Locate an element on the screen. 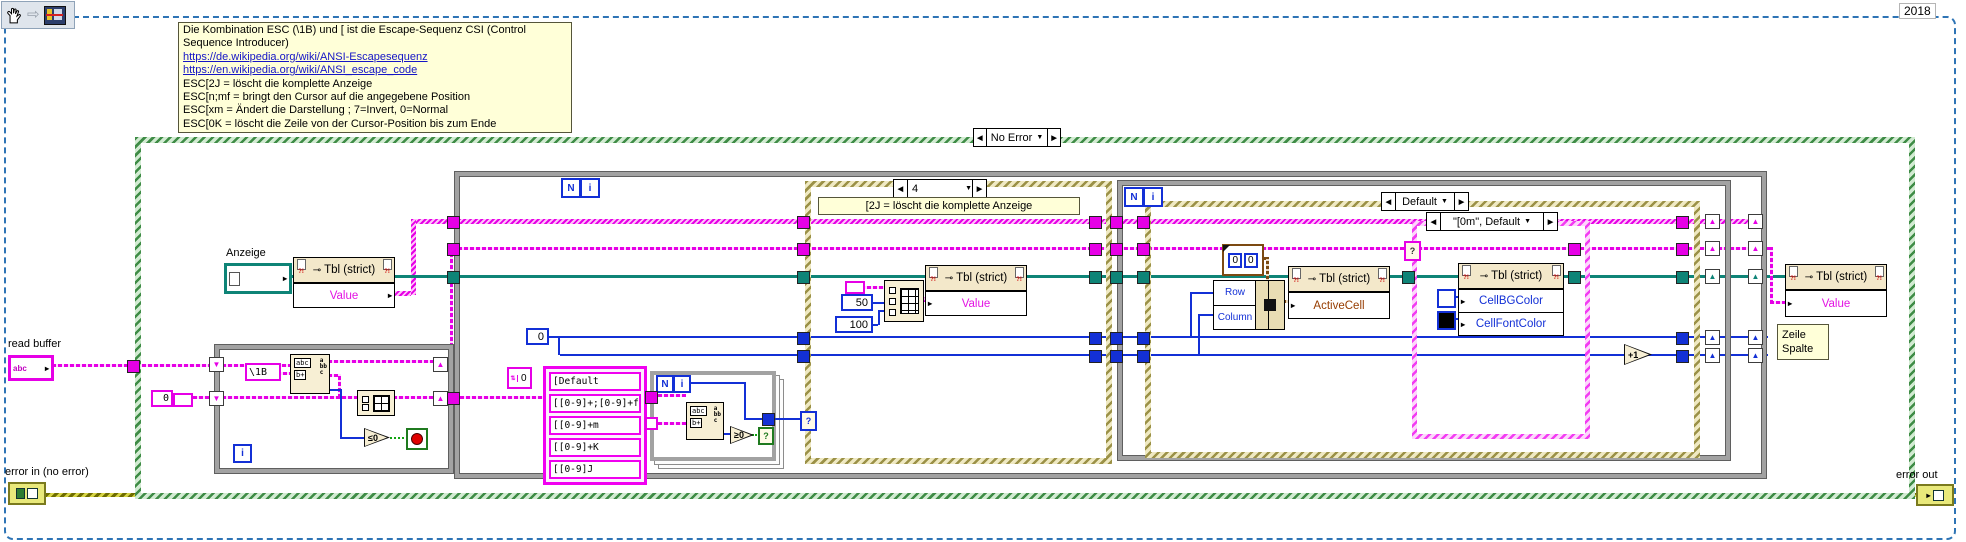 This screenshot has width=1966, height=542. constant-zero-number: 0 is located at coordinates (537, 336).